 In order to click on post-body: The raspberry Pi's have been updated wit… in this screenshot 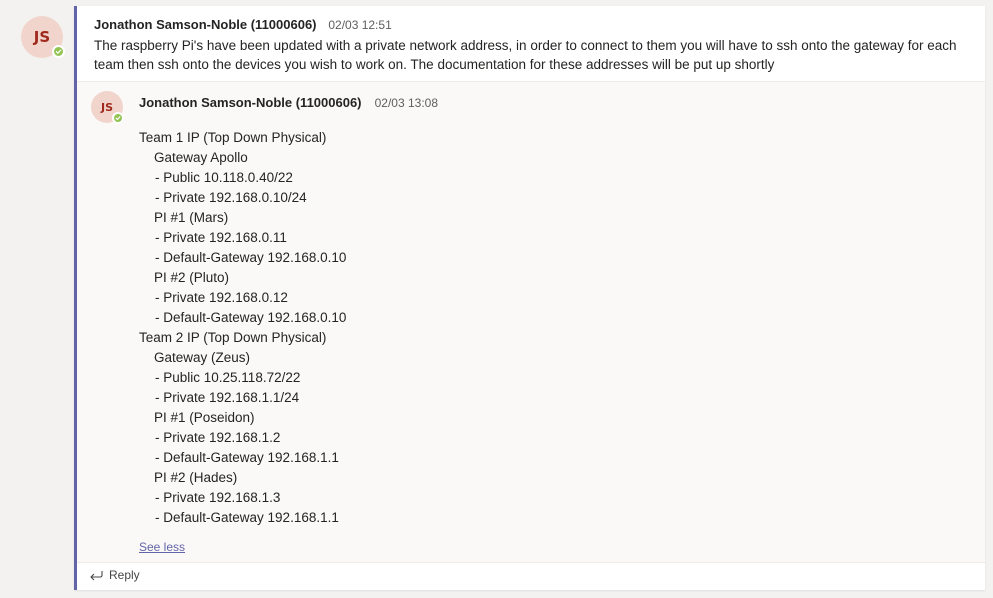, I will do `click(525, 55)`.